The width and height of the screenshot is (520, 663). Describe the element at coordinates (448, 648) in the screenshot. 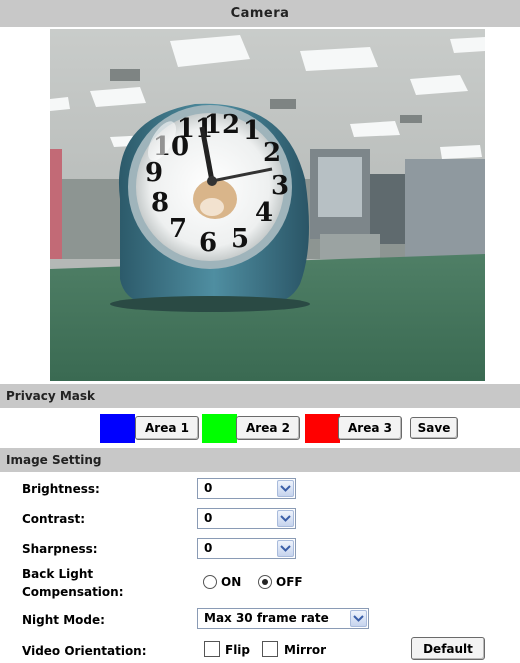

I see `default-button: Default` at that location.